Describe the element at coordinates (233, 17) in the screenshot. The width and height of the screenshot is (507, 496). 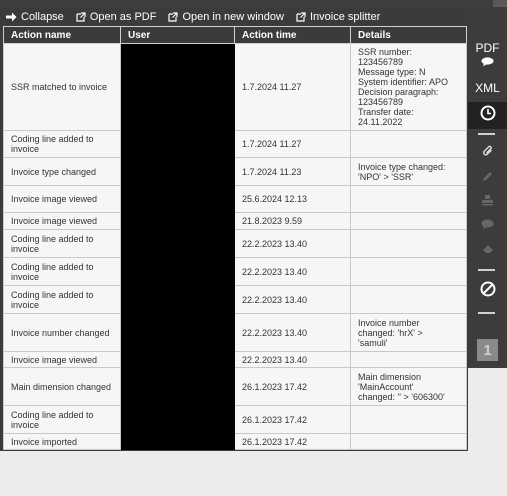
I see `open-in-new-window-label: Open in new window` at that location.